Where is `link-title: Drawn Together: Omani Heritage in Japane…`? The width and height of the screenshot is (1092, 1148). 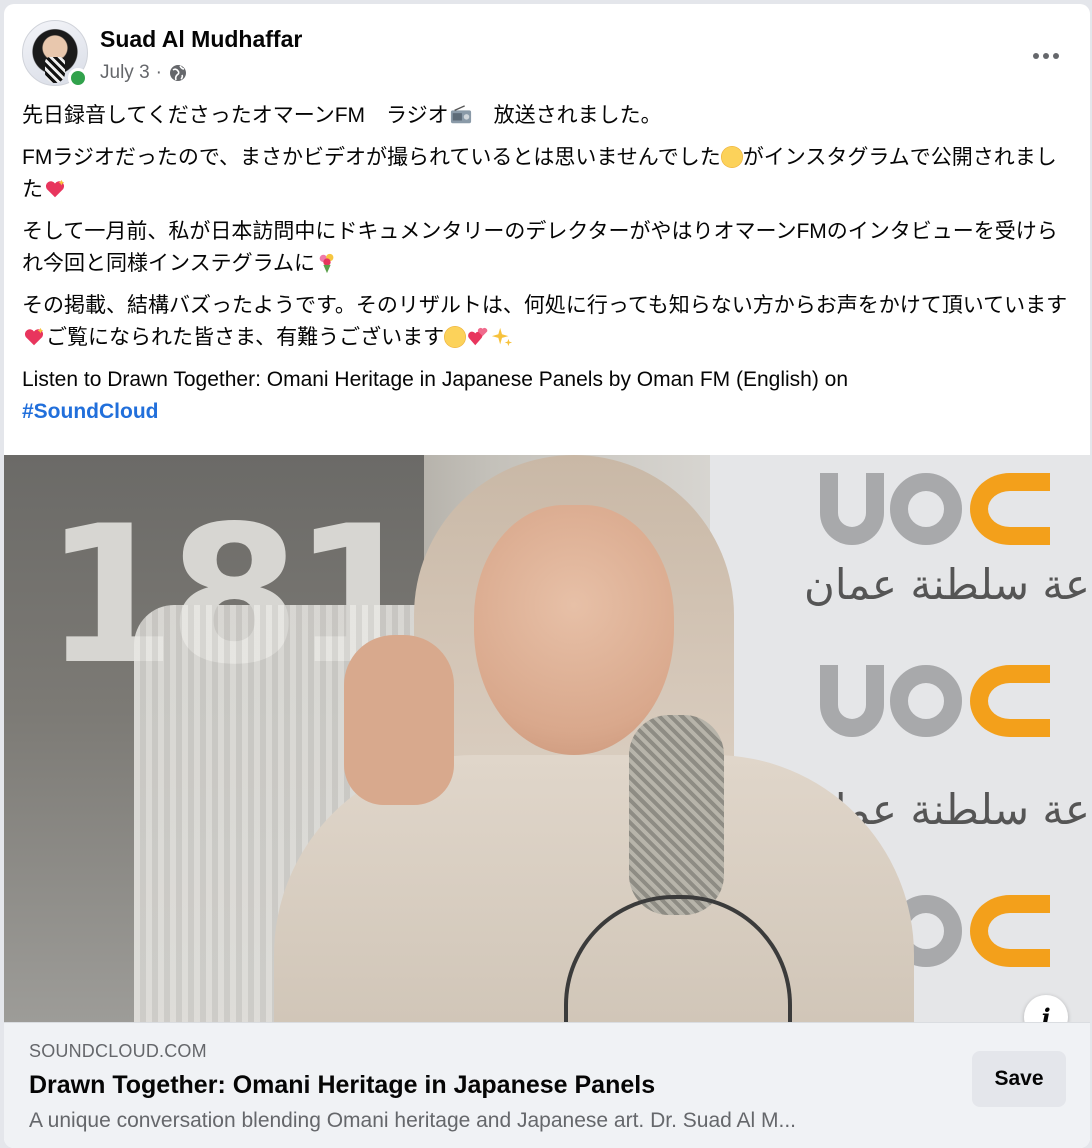 link-title: Drawn Together: Omani Heritage in Japane… is located at coordinates (342, 1085).